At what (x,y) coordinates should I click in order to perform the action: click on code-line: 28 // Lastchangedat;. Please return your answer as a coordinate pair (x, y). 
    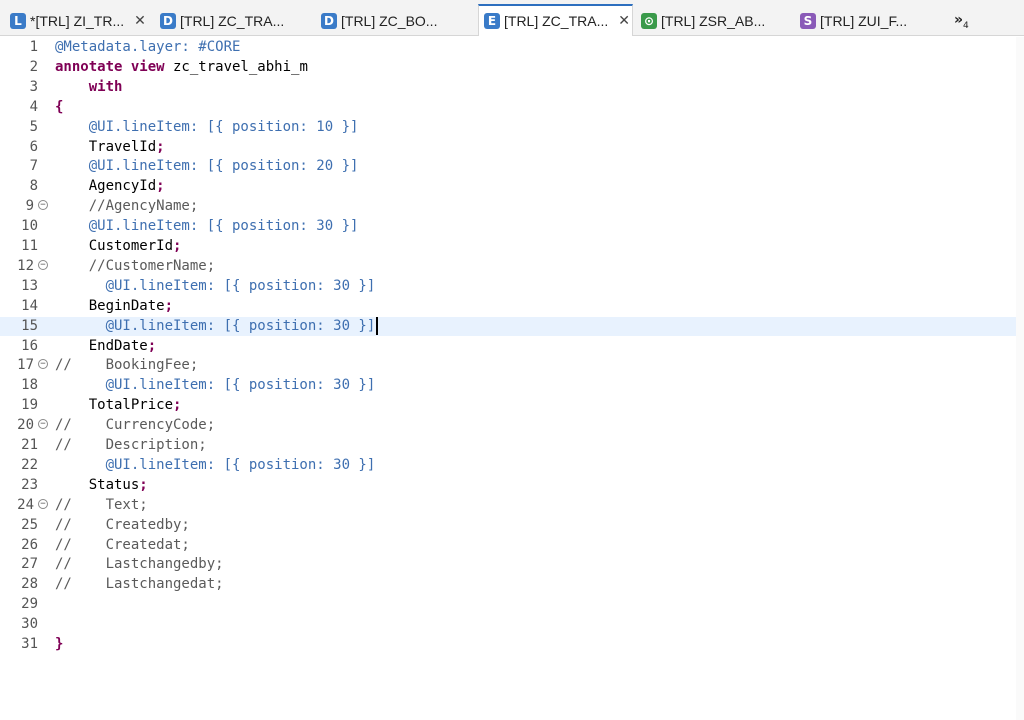
    Looking at the image, I should click on (508, 585).